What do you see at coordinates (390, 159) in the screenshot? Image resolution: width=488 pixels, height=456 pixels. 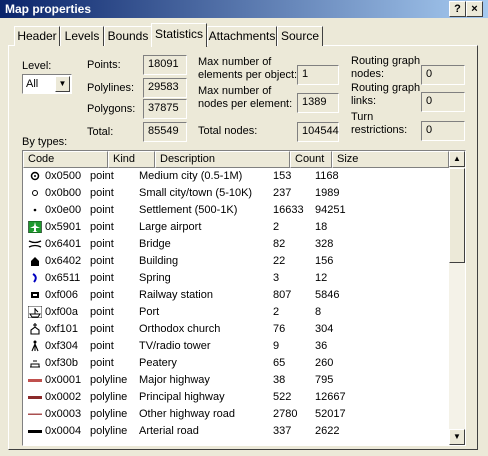 I see `column-size: Size` at bounding box center [390, 159].